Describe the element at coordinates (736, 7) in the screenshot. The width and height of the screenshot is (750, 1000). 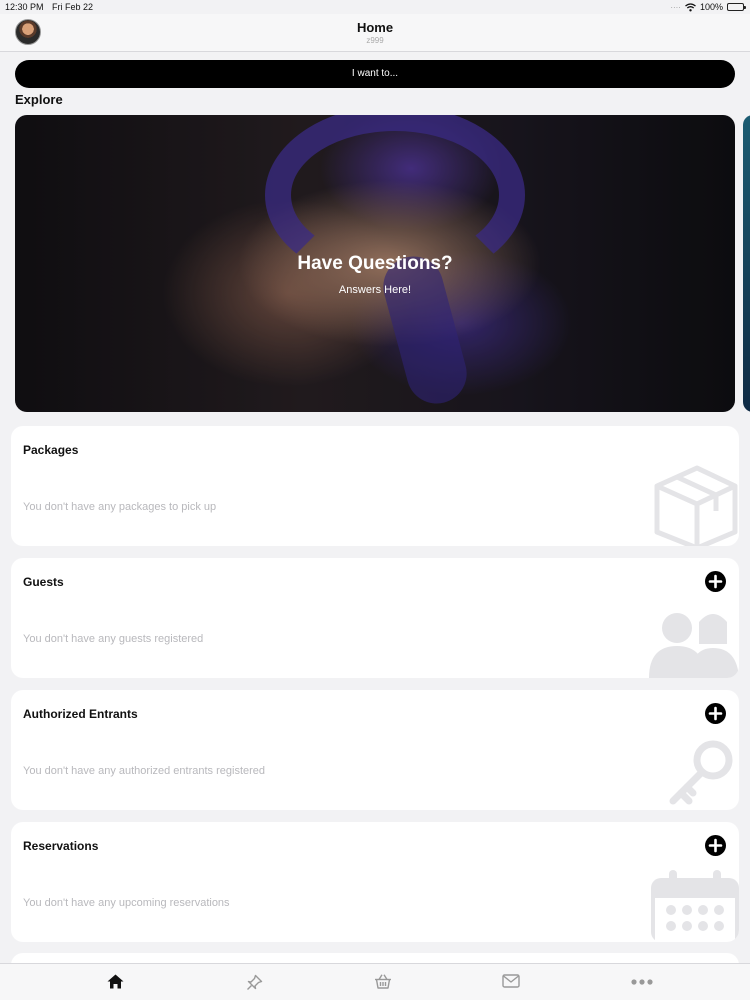
I see `battery-icon` at that location.